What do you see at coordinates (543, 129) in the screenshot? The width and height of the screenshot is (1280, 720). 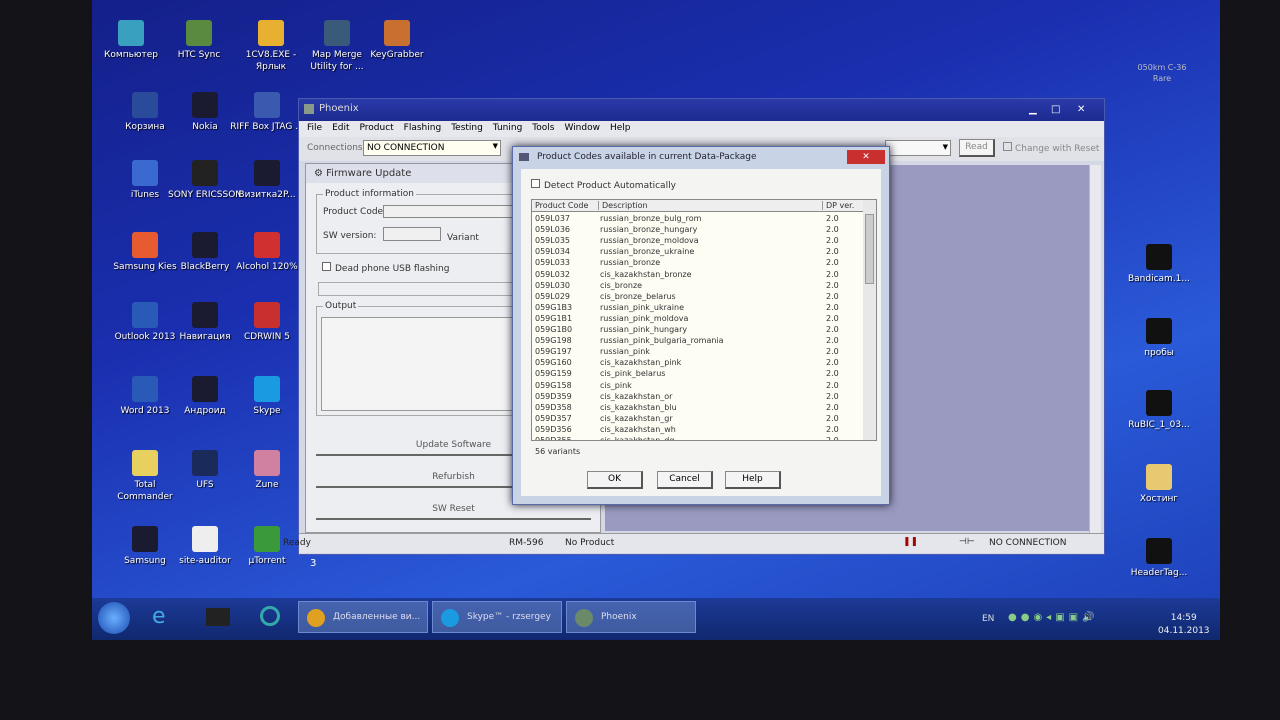 I see `menu-item-tools: Tools` at bounding box center [543, 129].